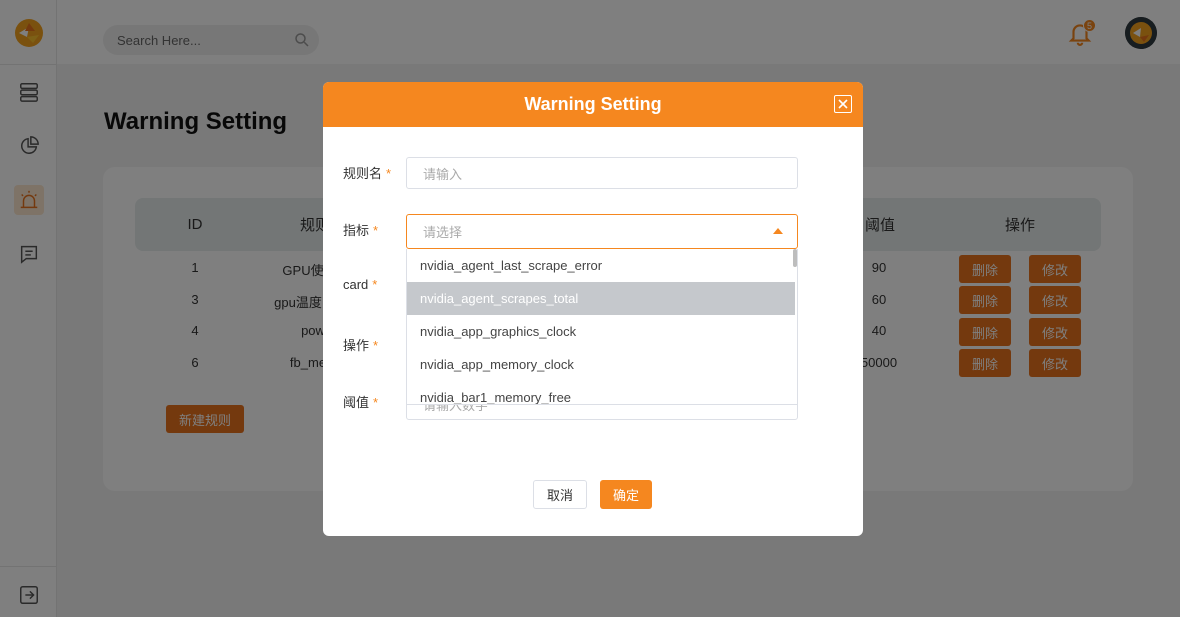 Image resolution: width=1180 pixels, height=617 pixels. I want to click on dropdown-scrollbar, so click(795, 258).